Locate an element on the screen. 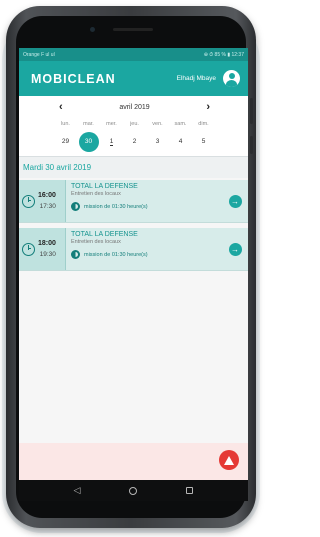 This screenshot has height=537, width=320. power-button is located at coordinates (251, 145).